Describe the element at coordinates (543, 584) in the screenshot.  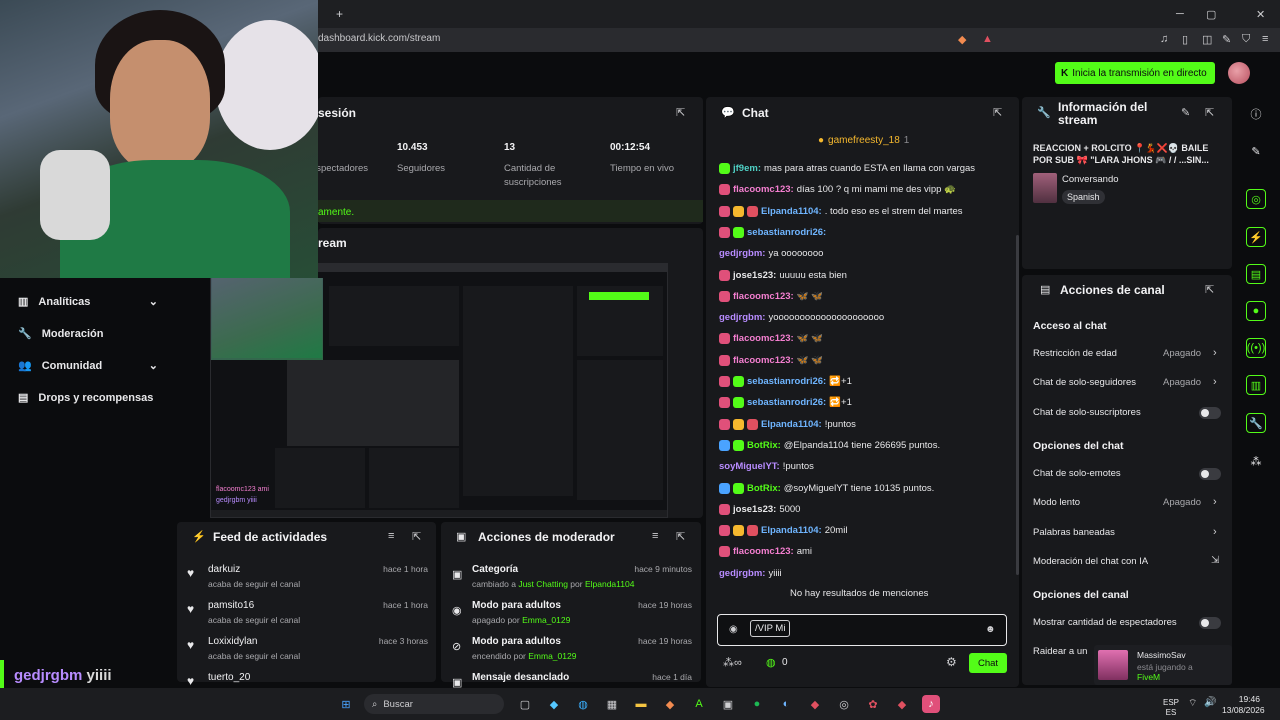
I see `detail-link: Just Chatting` at that location.